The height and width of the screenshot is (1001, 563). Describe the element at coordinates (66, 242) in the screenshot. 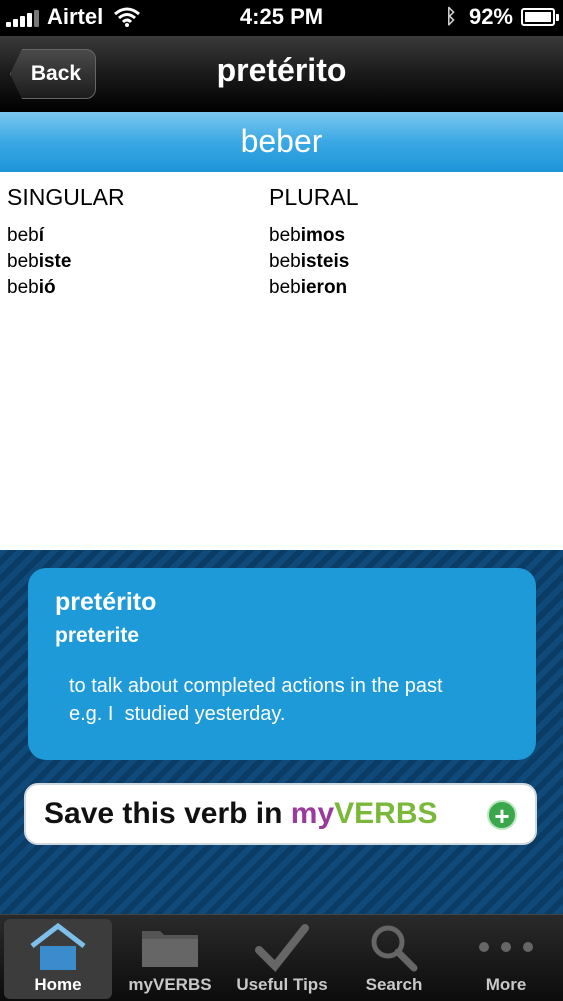

I see `singular-column: SINGULAR bebí bebiste bebió` at that location.